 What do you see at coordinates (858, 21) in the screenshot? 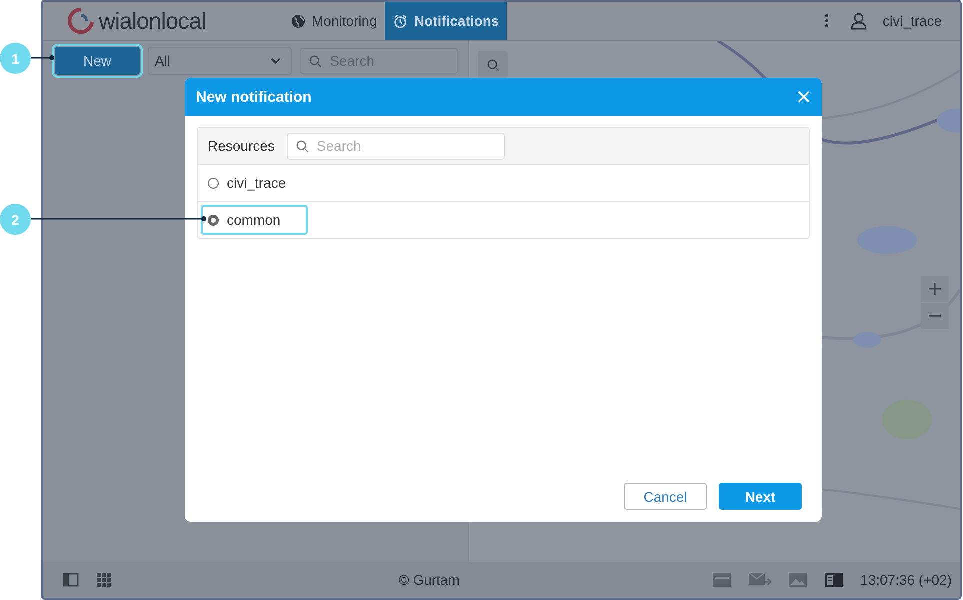
I see `user-icon` at bounding box center [858, 21].